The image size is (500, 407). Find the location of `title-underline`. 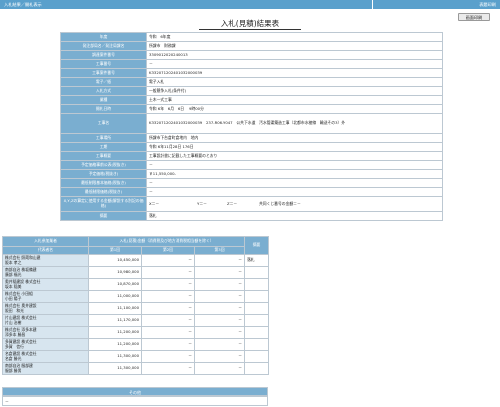

title-underline is located at coordinates (250, 29).